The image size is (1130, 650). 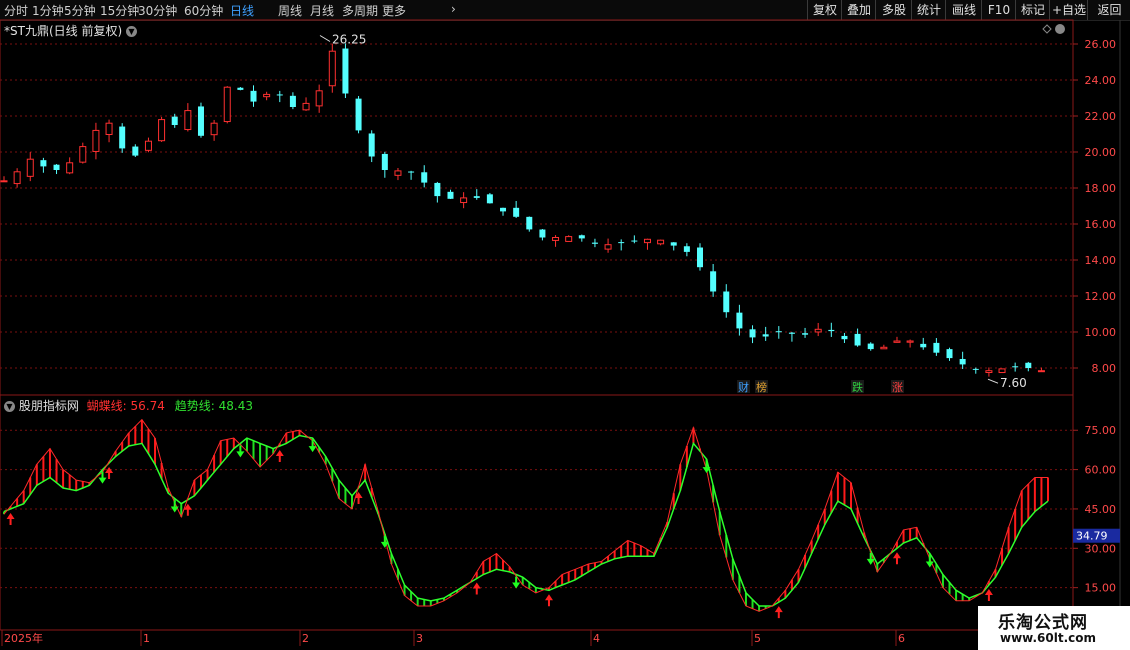 I want to click on watermark-title: 乐淘公式网, so click(x=1043, y=623).